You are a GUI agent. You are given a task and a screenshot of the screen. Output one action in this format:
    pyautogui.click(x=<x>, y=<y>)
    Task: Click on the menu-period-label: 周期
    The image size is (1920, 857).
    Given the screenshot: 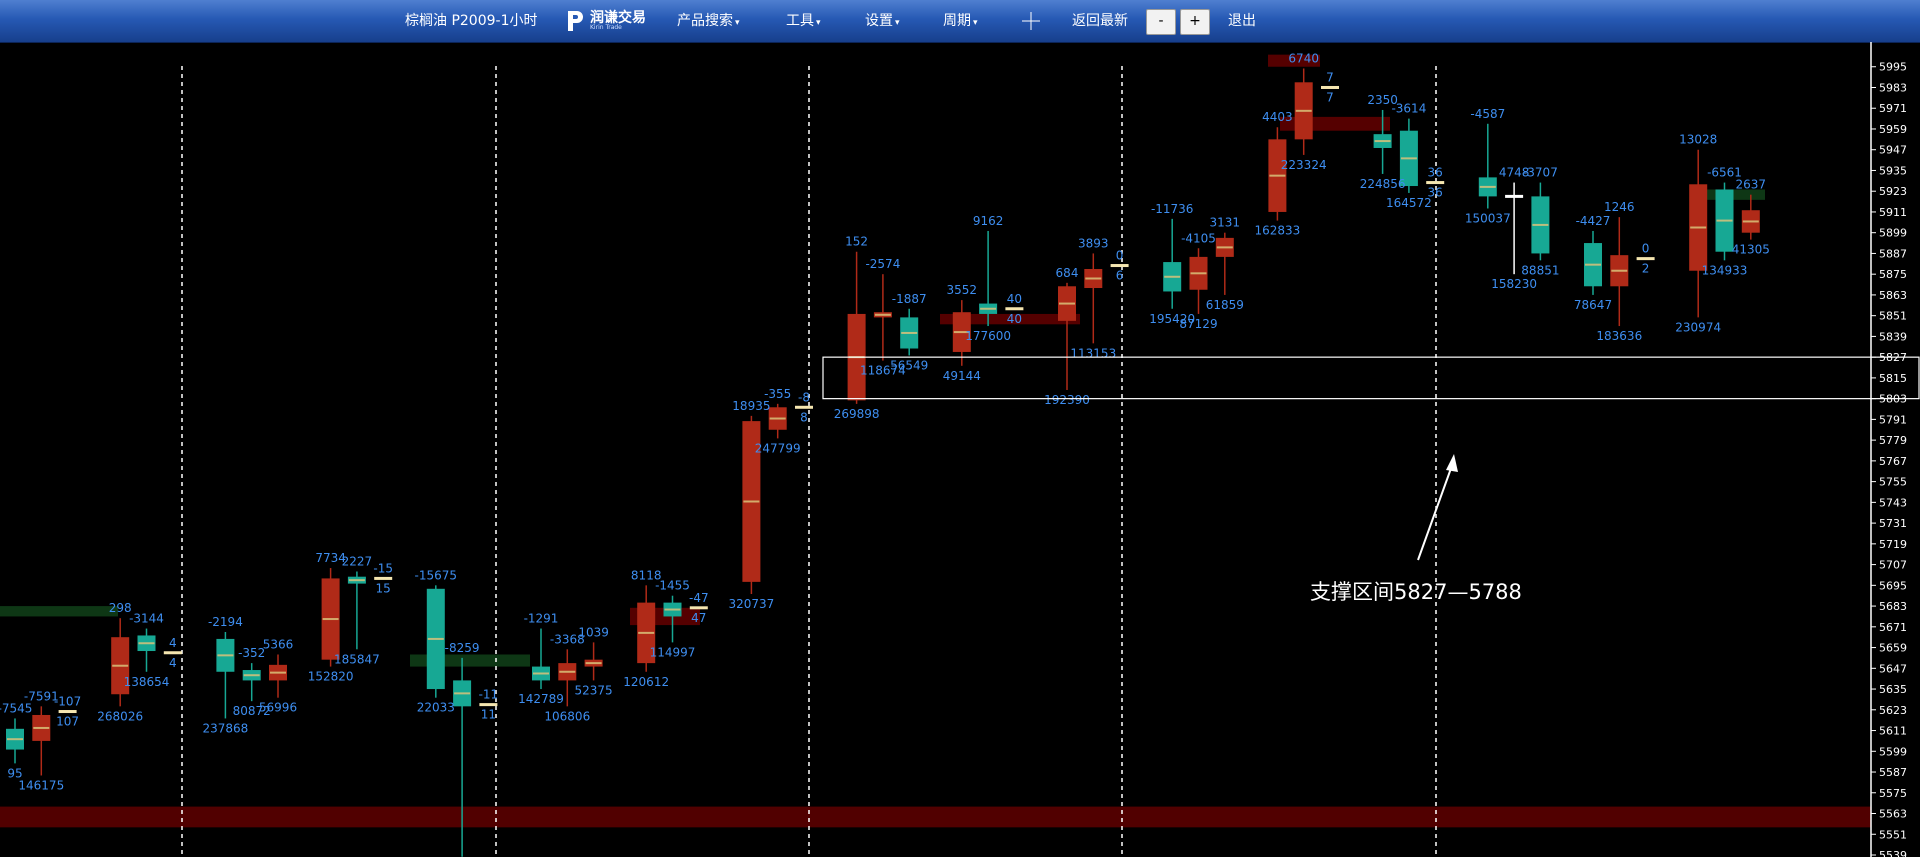 What is the action you would take?
    pyautogui.click(x=957, y=21)
    